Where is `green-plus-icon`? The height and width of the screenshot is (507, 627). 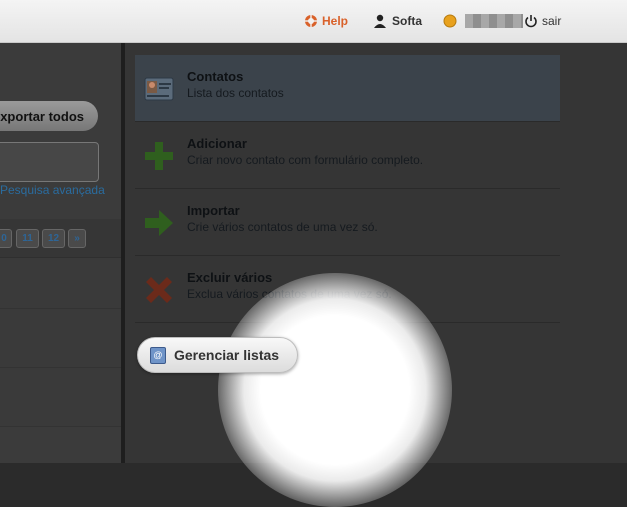
green-plus-icon is located at coordinates (159, 156).